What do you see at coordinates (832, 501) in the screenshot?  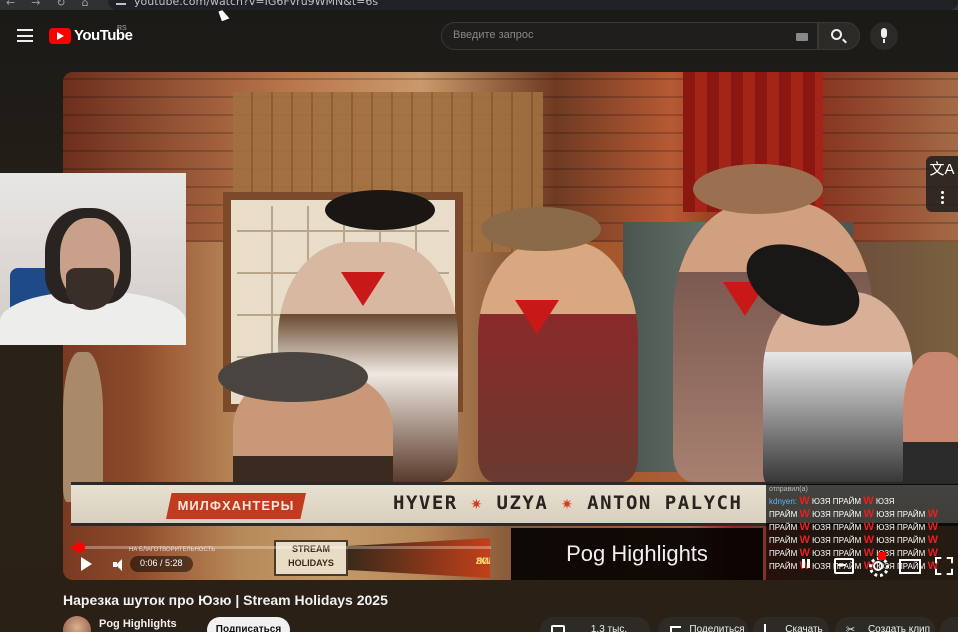 I see `chat-message: kdnyen: W ЮЗЯ ПРАЙМ W ЮЗЯ` at bounding box center [832, 501].